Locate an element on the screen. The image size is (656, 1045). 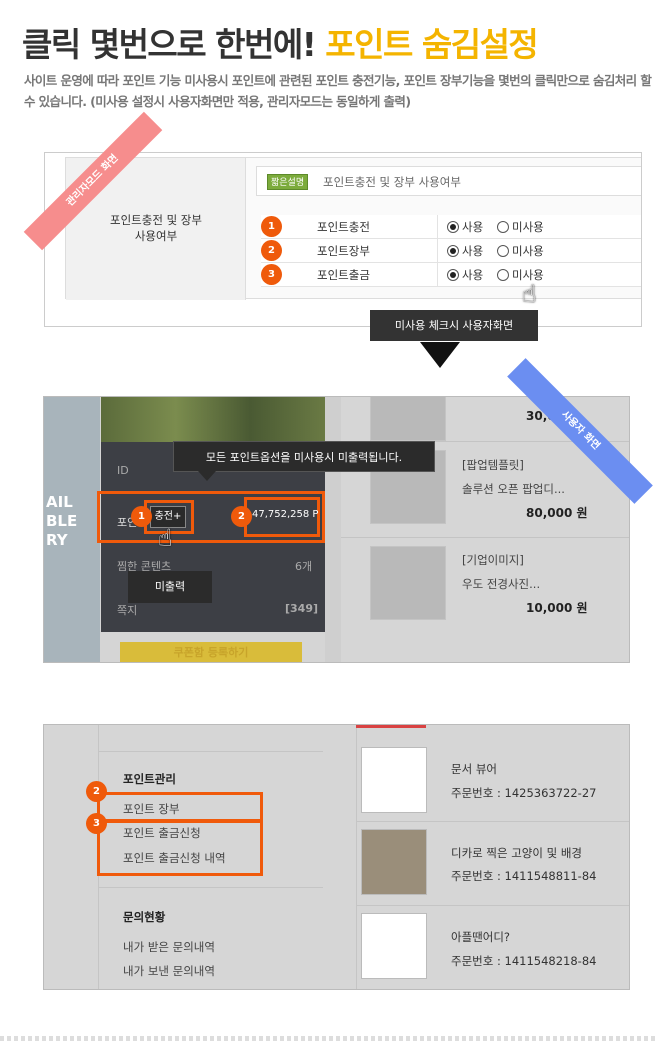
footer-divider is located at coordinates (328, 1038).